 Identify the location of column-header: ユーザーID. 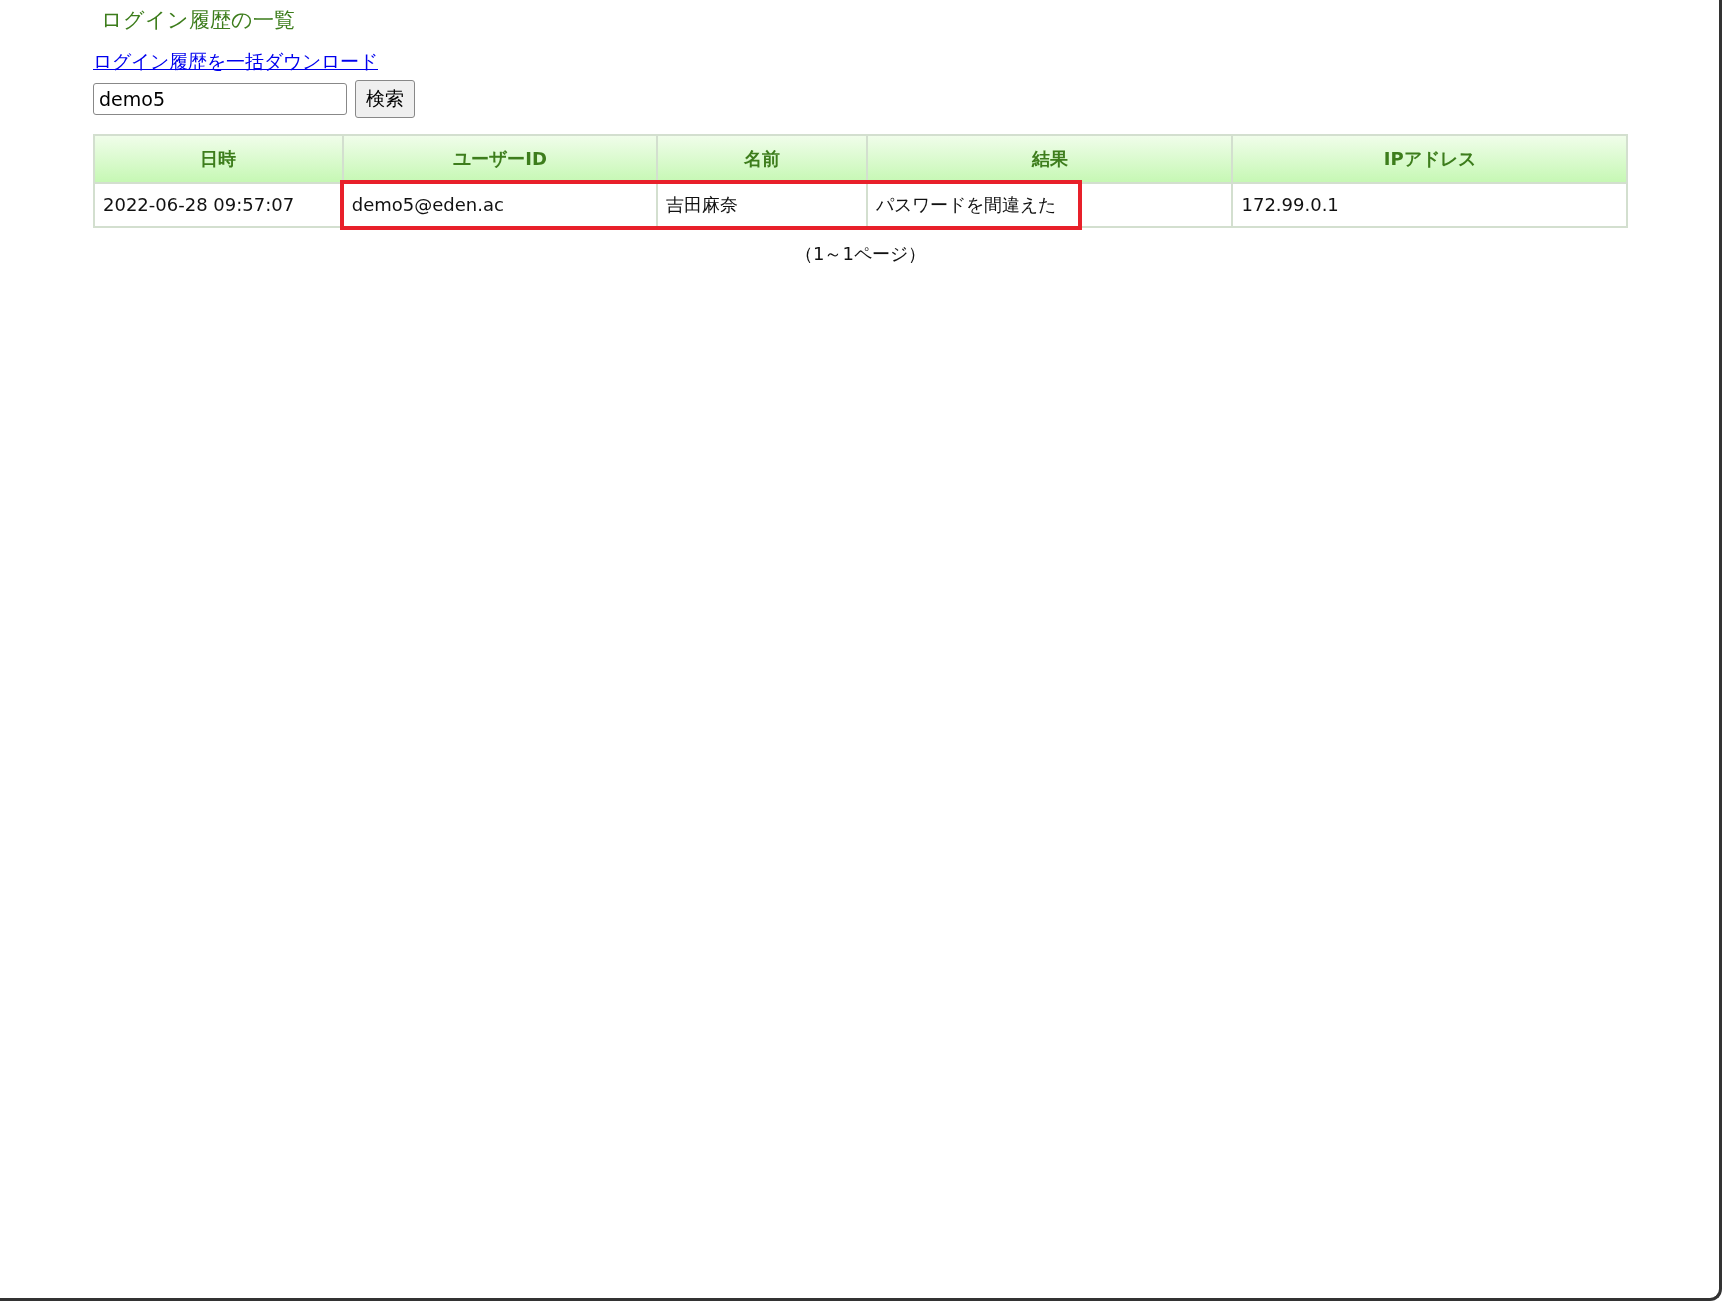
(500, 158).